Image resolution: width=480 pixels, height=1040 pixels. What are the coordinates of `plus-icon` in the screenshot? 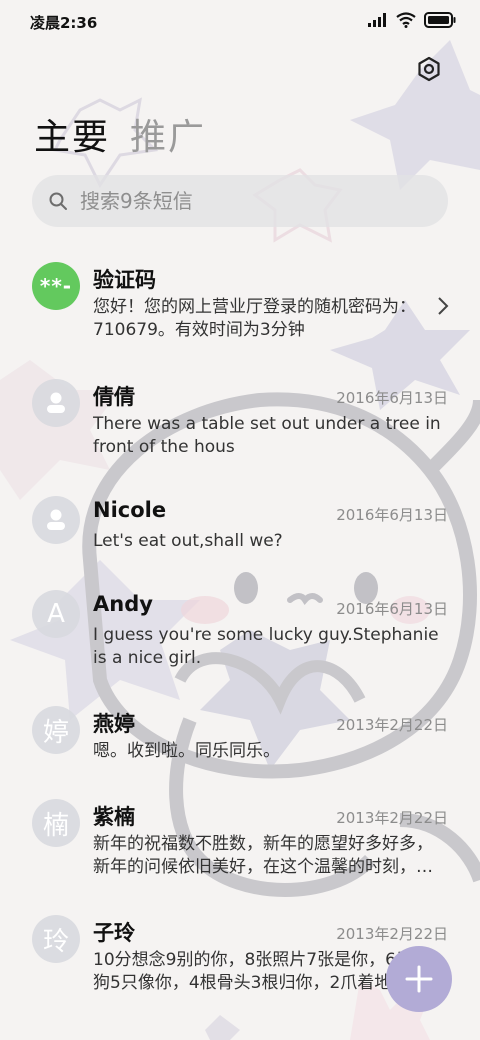 It's located at (419, 979).